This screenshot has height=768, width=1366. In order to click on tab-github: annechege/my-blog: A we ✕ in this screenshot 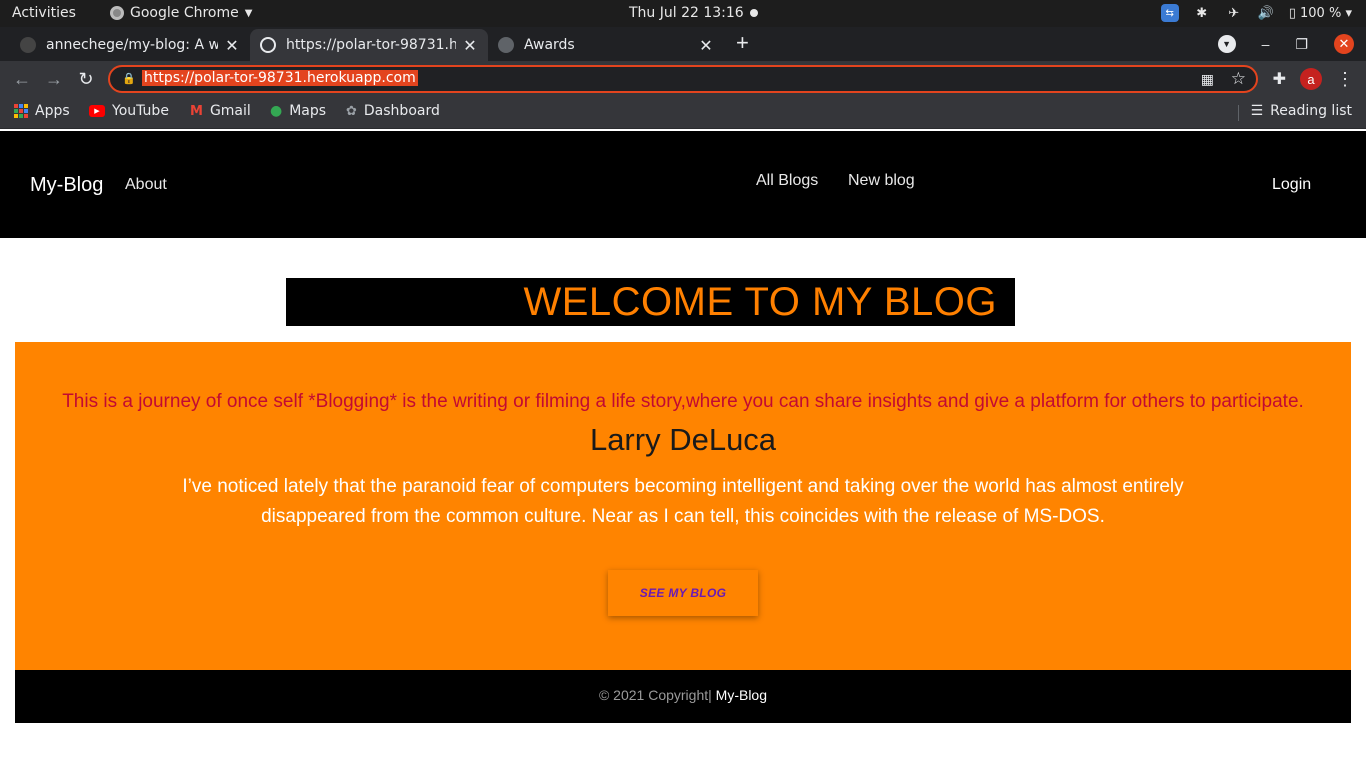, I will do `click(130, 45)`.